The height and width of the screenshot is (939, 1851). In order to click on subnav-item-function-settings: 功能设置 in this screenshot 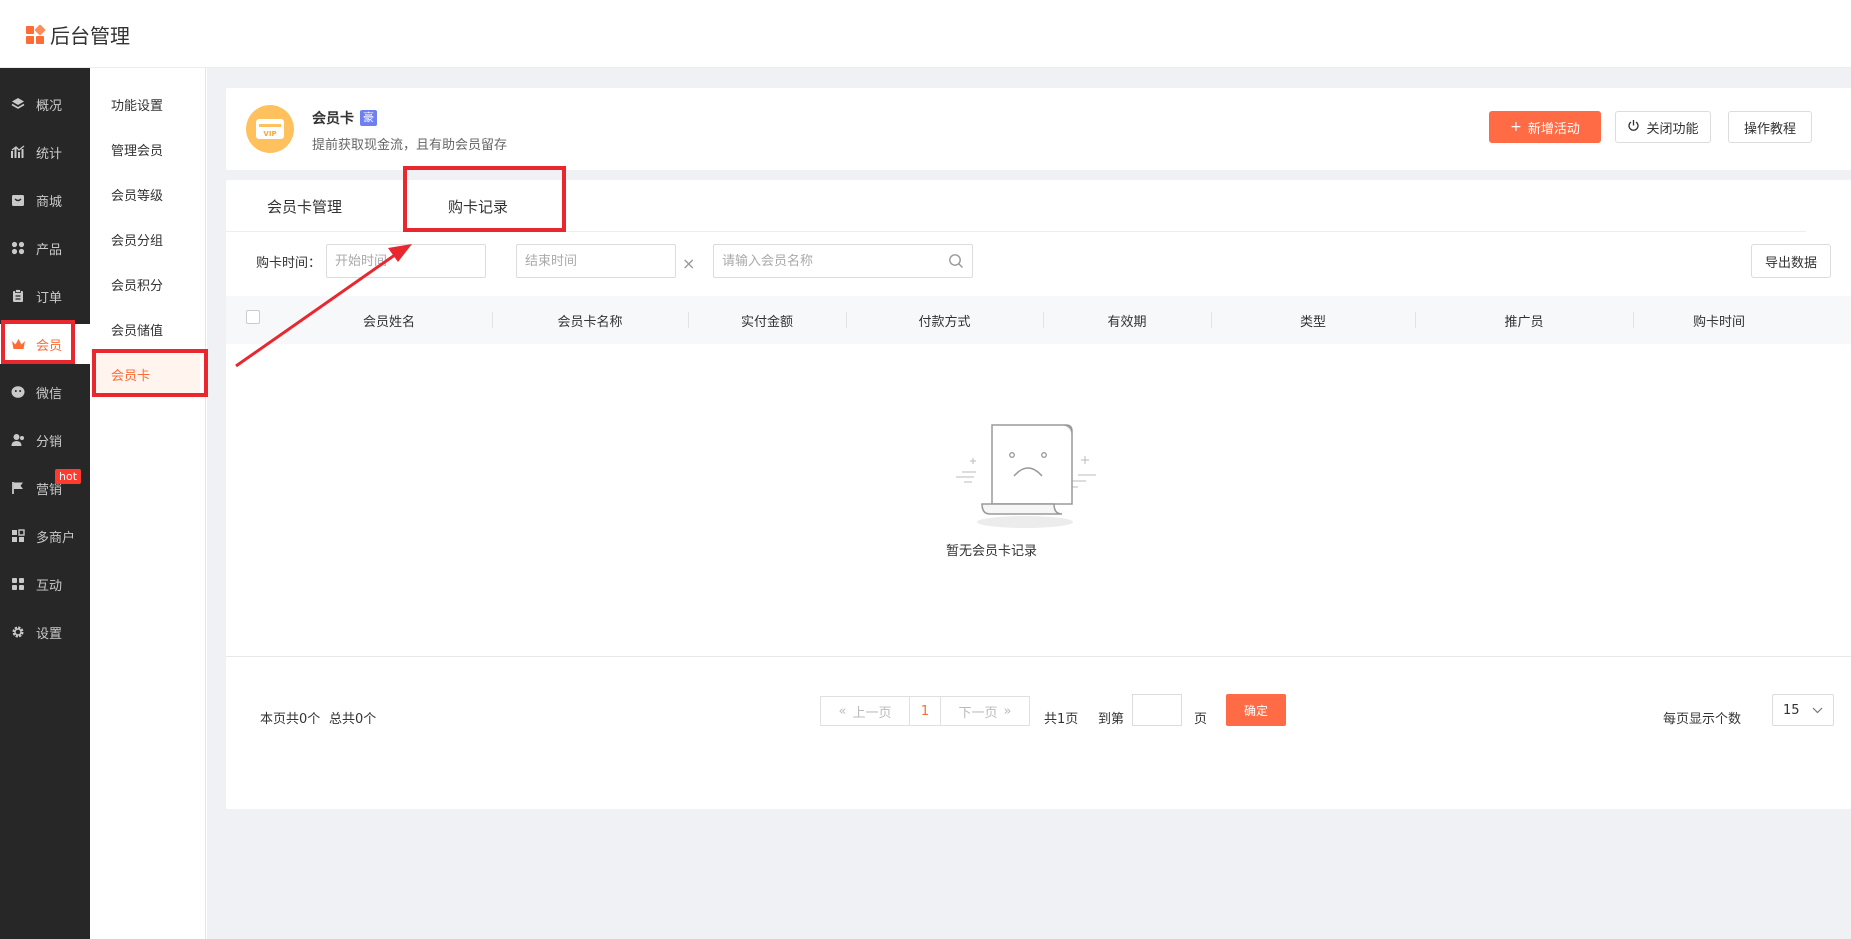, I will do `click(148, 104)`.